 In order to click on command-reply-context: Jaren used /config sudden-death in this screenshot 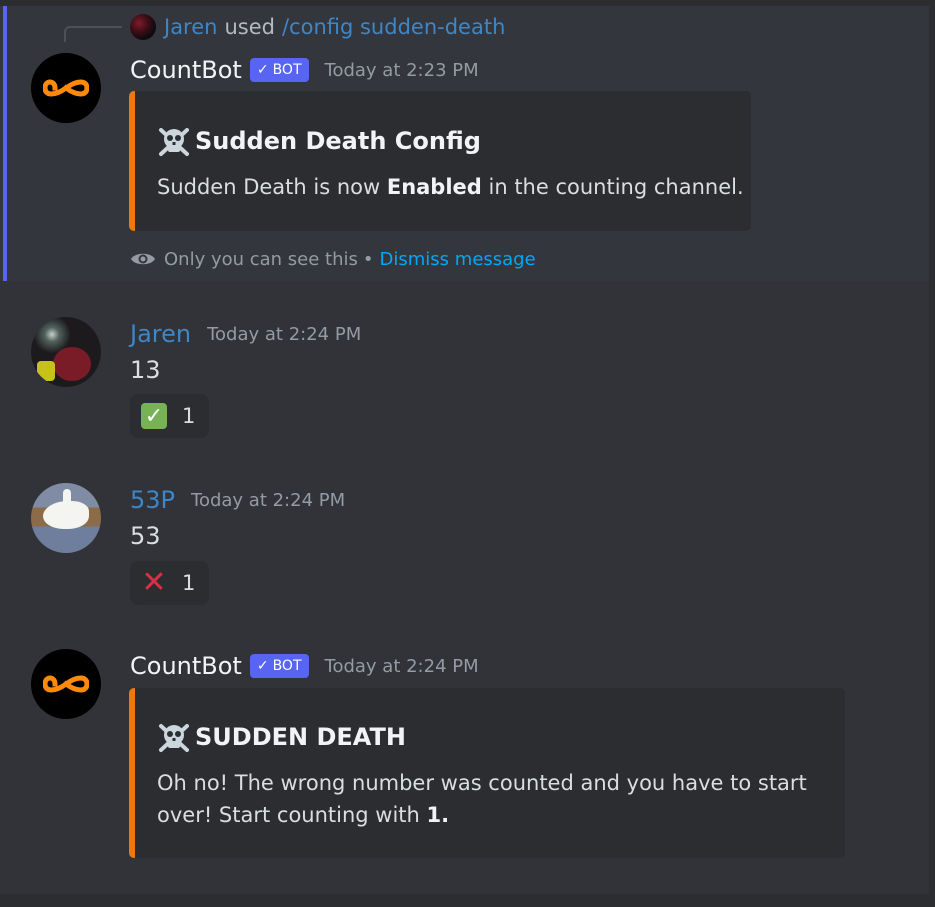, I will do `click(317, 27)`.